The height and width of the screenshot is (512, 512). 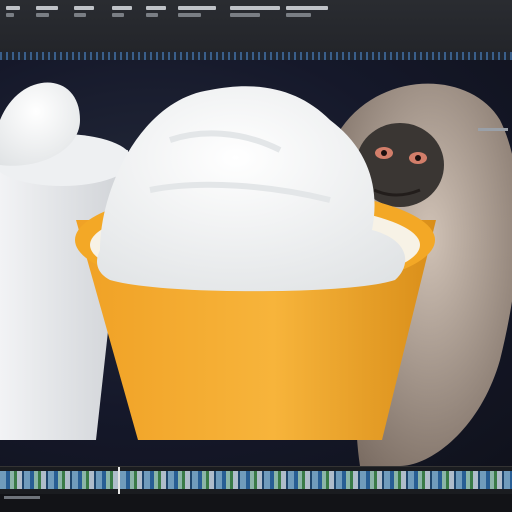 What do you see at coordinates (22, 497) in the screenshot?
I see `status-text` at bounding box center [22, 497].